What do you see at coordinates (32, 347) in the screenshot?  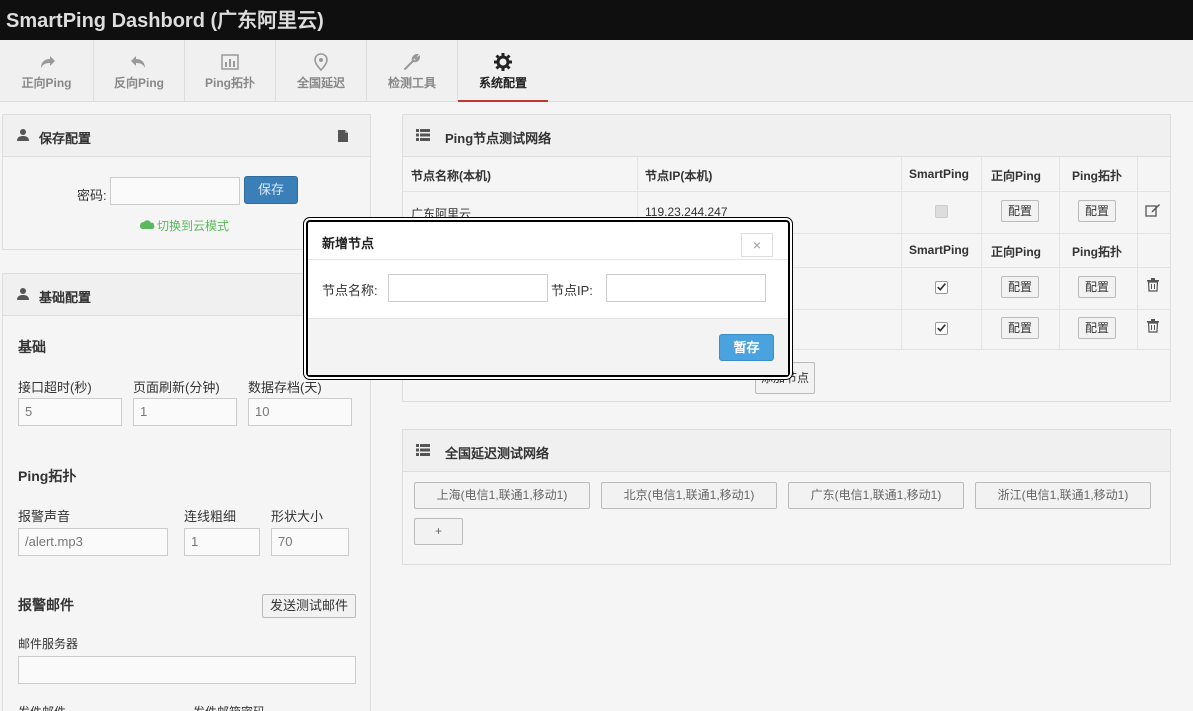 I see `section-heading-basic: 基础` at bounding box center [32, 347].